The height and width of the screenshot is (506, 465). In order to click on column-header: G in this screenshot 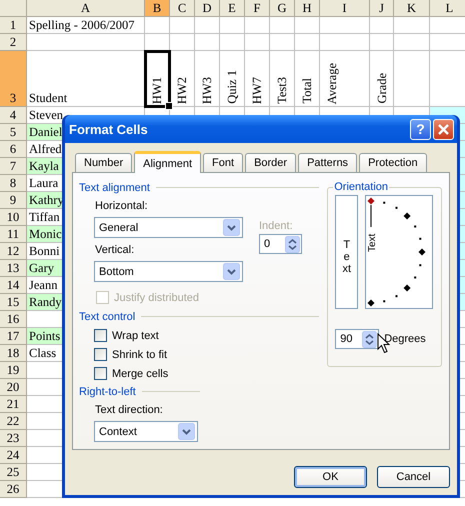, I will do `click(282, 8)`.